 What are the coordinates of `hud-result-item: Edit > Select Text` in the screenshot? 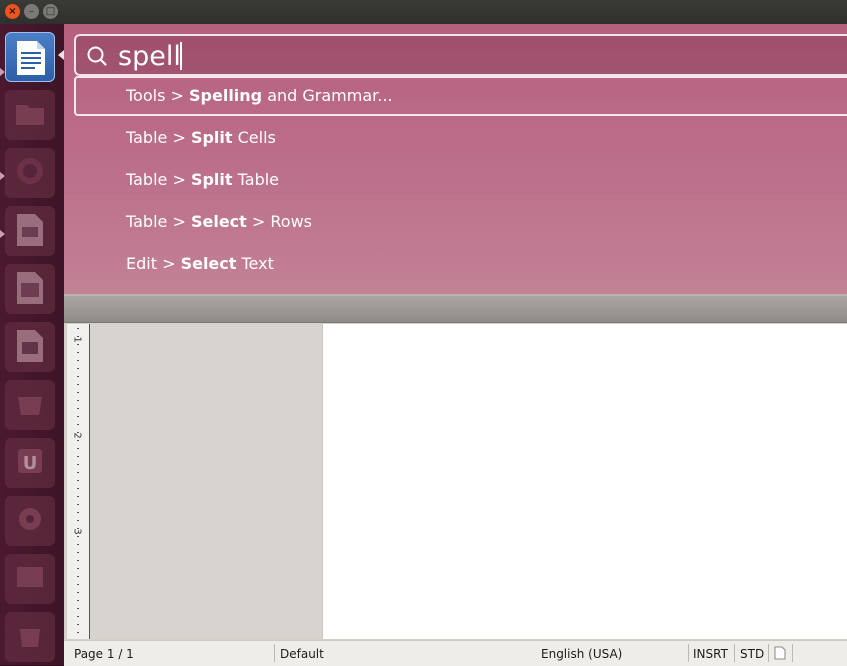 It's located at (460, 264).